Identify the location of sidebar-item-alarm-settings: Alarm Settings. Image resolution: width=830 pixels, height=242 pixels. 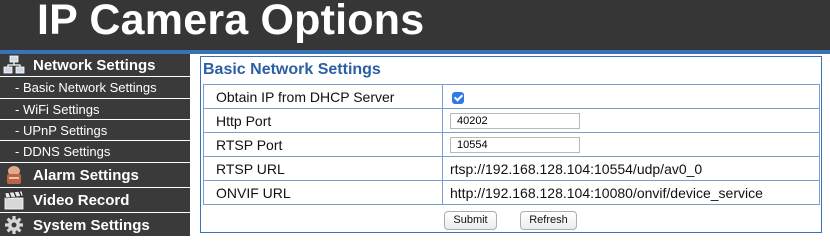
(95, 175).